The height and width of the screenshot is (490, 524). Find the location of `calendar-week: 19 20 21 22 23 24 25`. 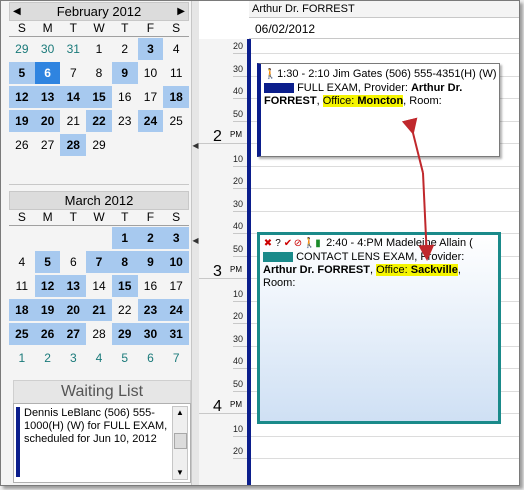

calendar-week: 19 20 21 22 23 24 25 is located at coordinates (99, 121).